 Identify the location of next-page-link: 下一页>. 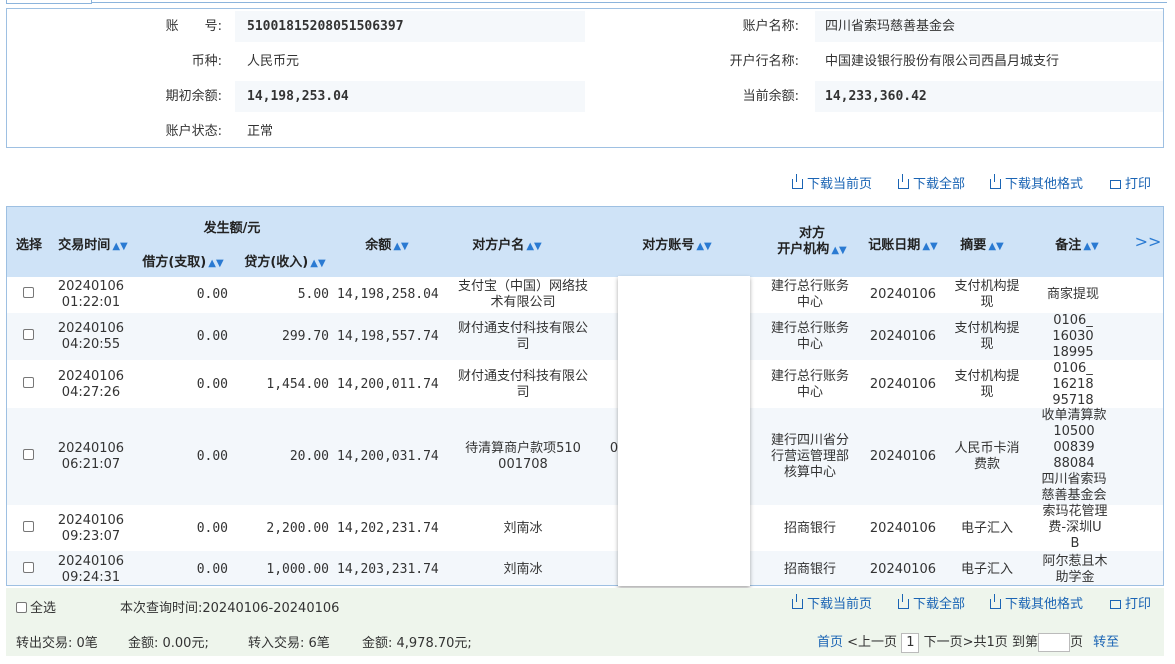
(949, 642).